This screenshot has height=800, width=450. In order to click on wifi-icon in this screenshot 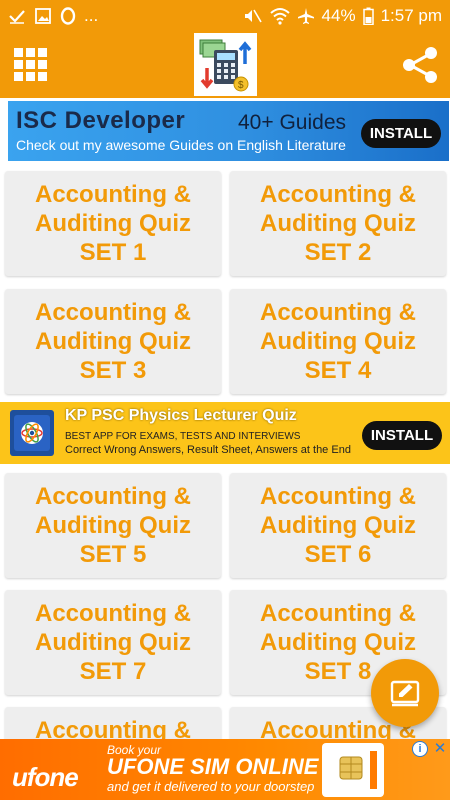, I will do `click(279, 16)`.